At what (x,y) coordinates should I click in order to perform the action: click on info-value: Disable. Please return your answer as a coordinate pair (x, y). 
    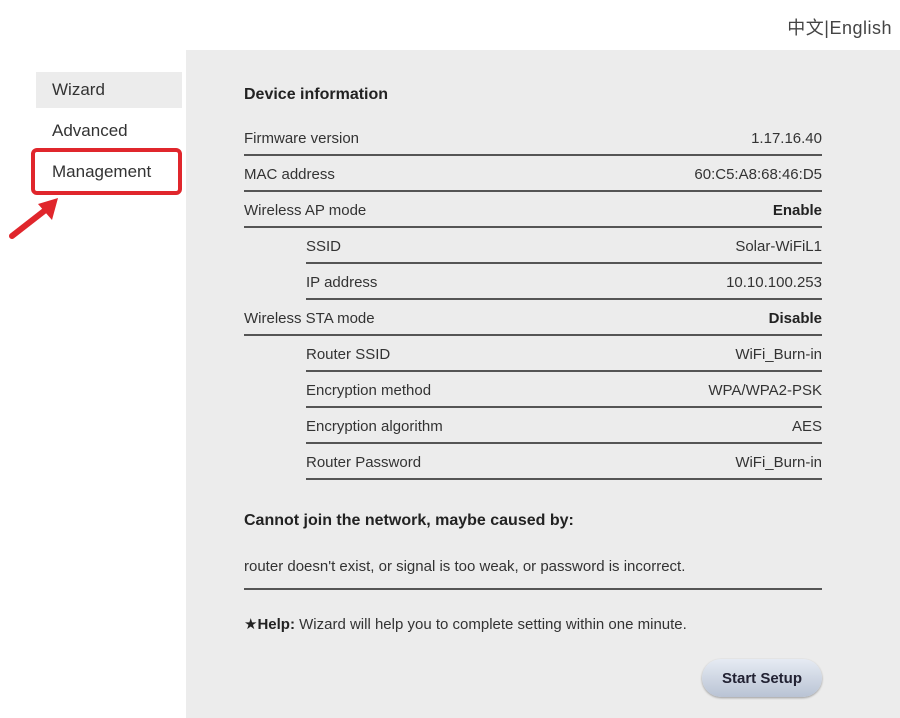
    Looking at the image, I should click on (795, 318).